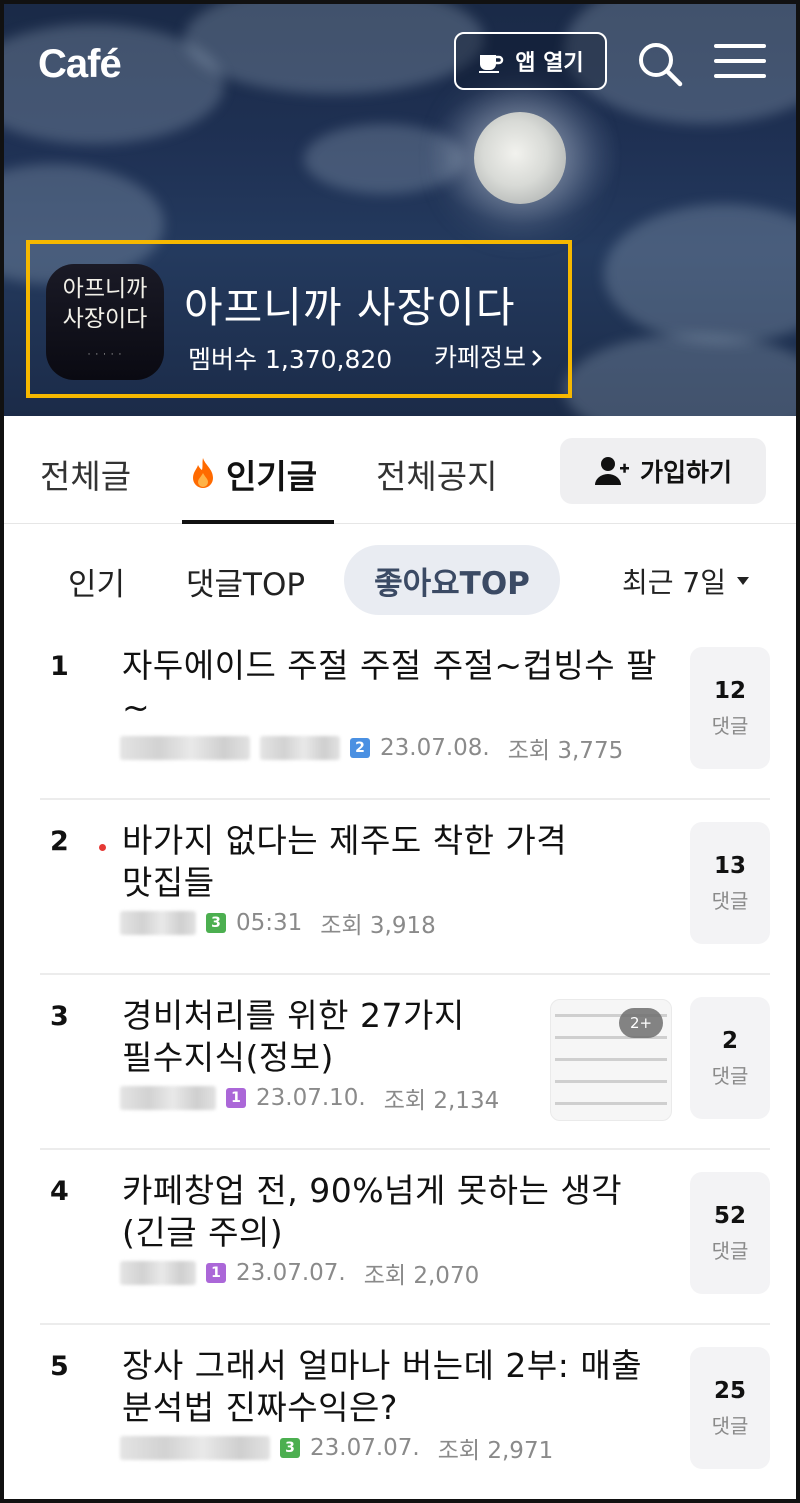  Describe the element at coordinates (729, 690) in the screenshot. I see `comment-count: 12` at that location.